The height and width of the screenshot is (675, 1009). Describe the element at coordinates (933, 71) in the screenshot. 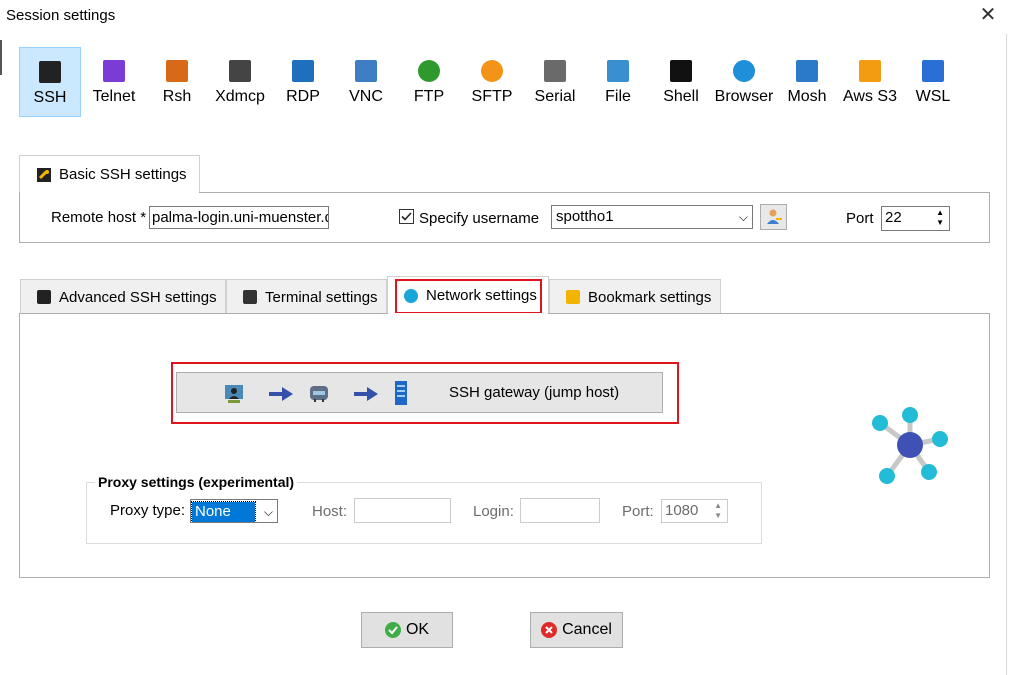

I see `wsl-windows-icon` at that location.